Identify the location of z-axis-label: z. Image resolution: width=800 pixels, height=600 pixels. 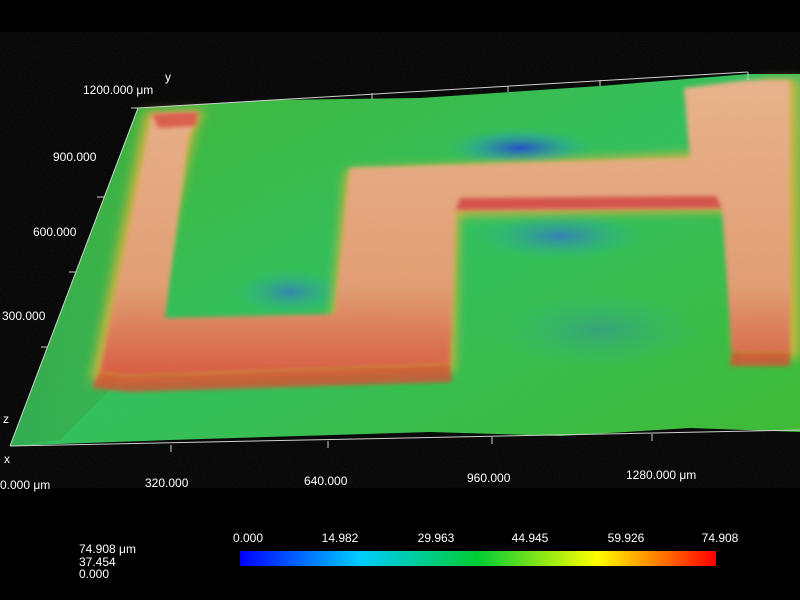
(6, 419).